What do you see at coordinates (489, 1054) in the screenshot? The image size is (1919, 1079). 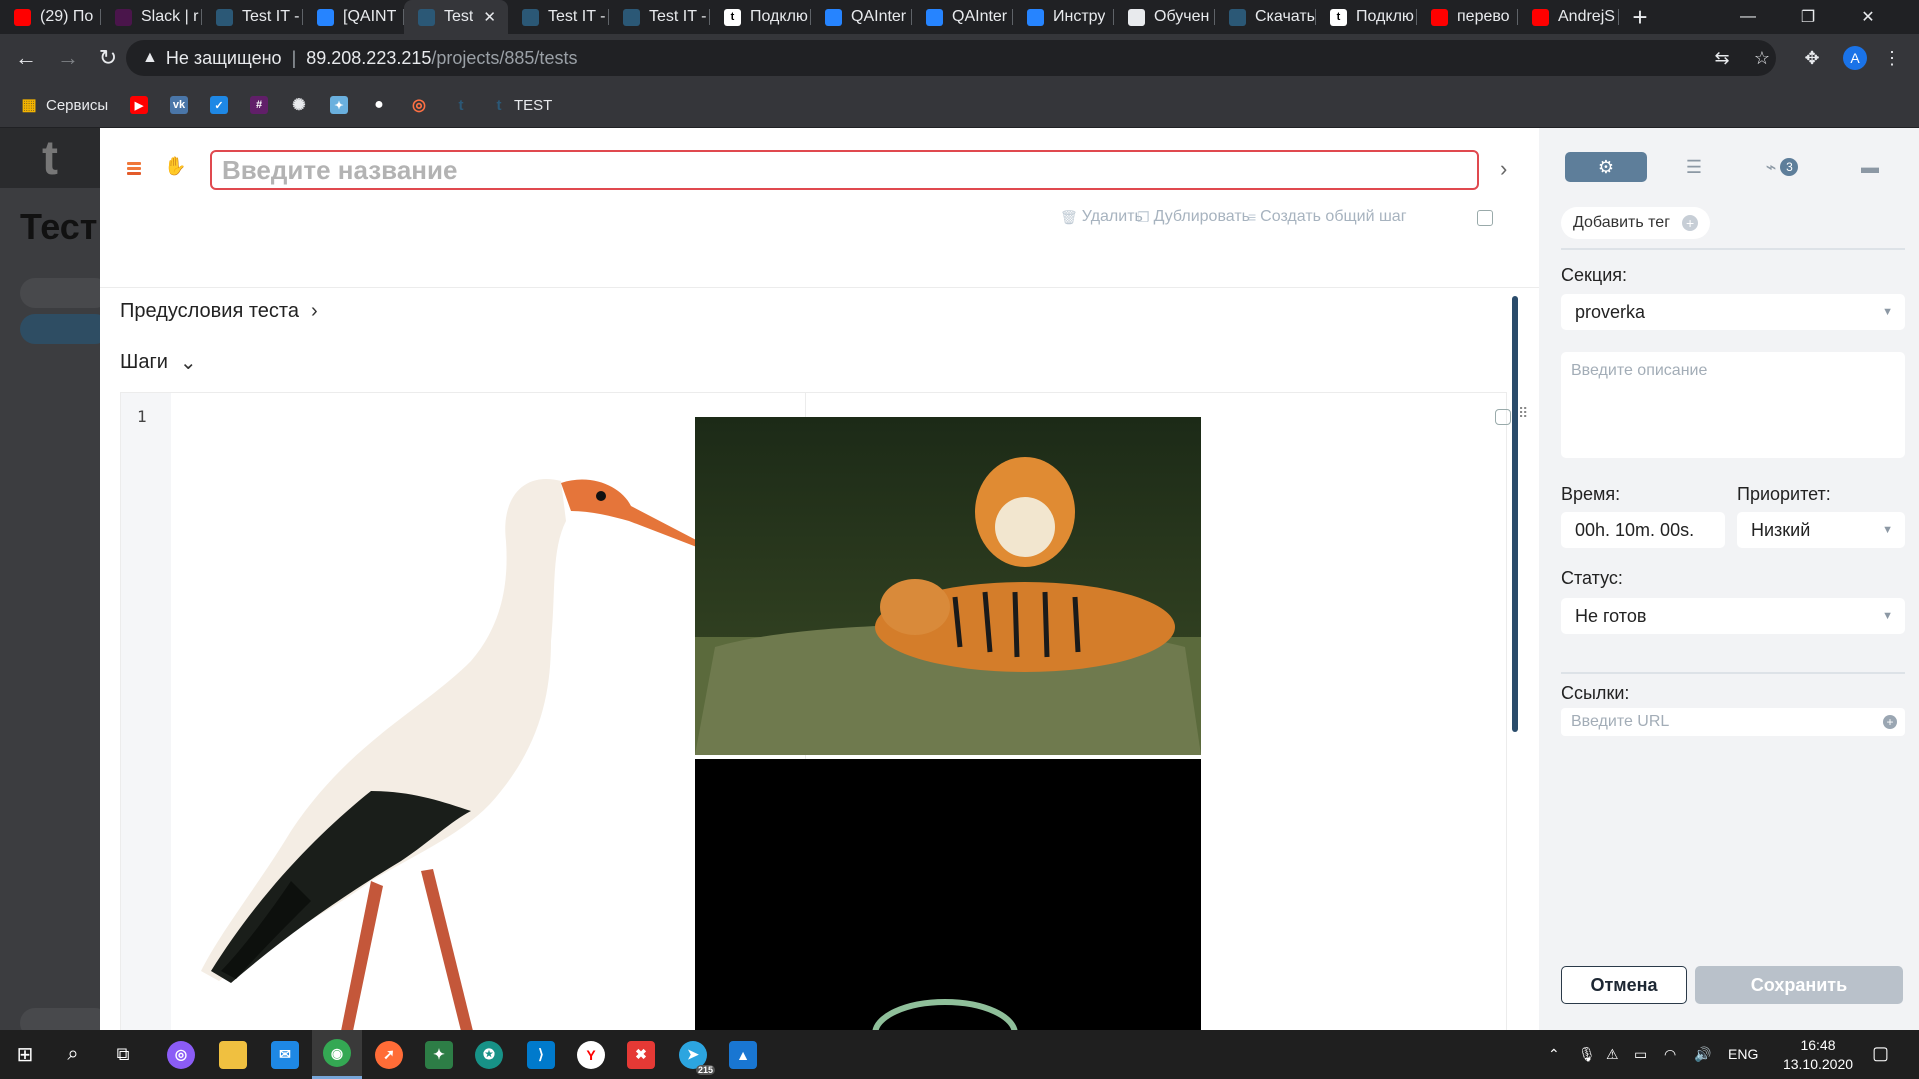 I see `taskbar-gitkraken: ✪` at bounding box center [489, 1054].